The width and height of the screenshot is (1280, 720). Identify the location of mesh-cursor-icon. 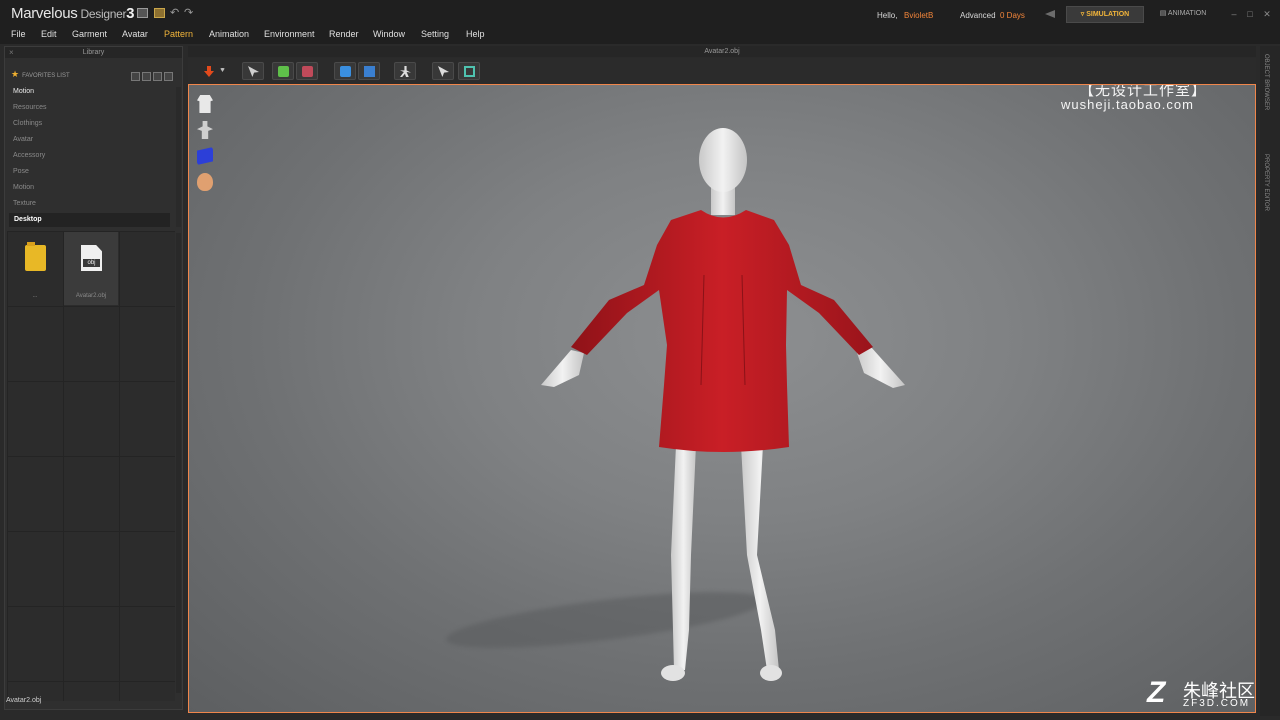
(443, 71).